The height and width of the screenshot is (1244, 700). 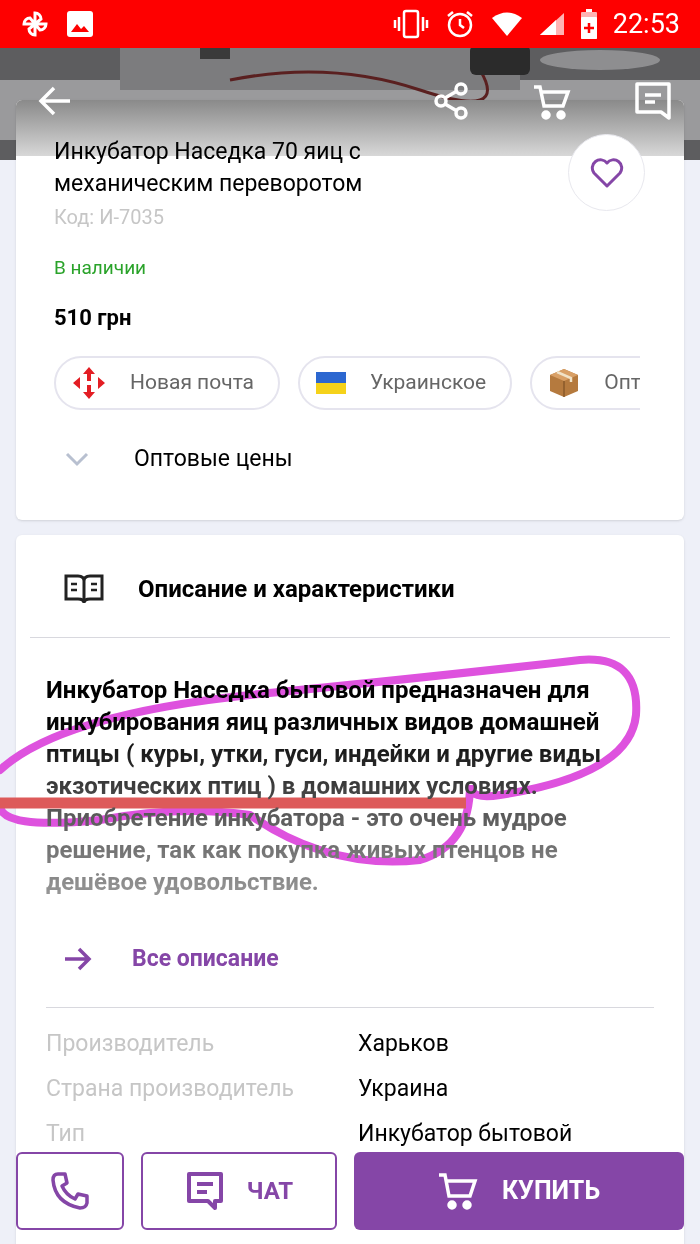 What do you see at coordinates (55, 101) in the screenshot?
I see `back-icon` at bounding box center [55, 101].